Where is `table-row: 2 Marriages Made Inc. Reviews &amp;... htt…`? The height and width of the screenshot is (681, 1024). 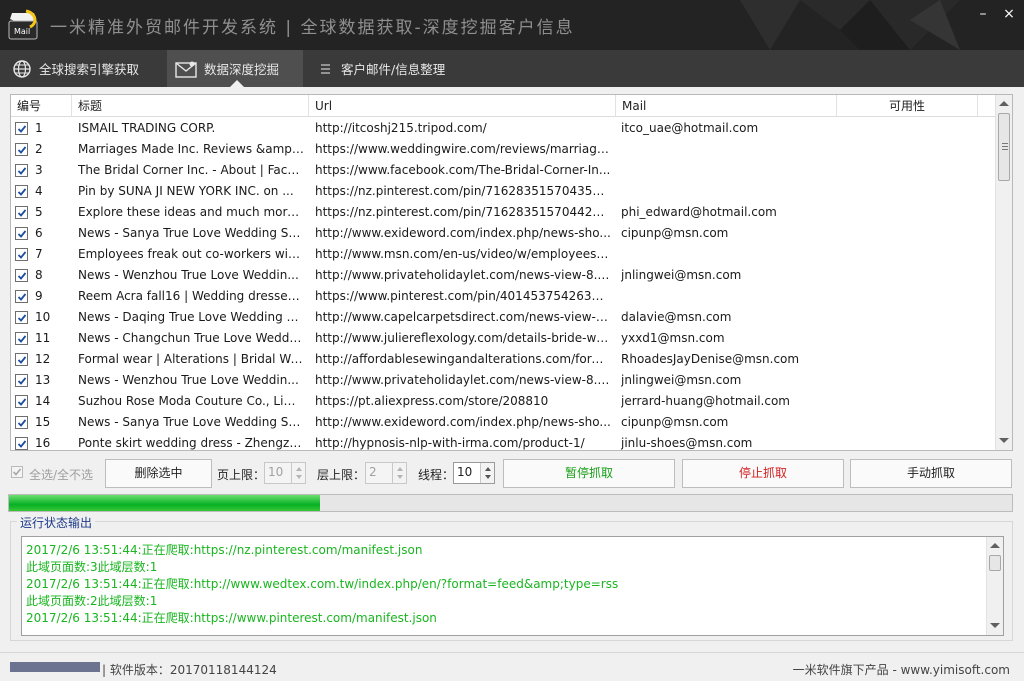
table-row: 2 Marriages Made Inc. Reviews &amp;... htt… is located at coordinates (504, 149).